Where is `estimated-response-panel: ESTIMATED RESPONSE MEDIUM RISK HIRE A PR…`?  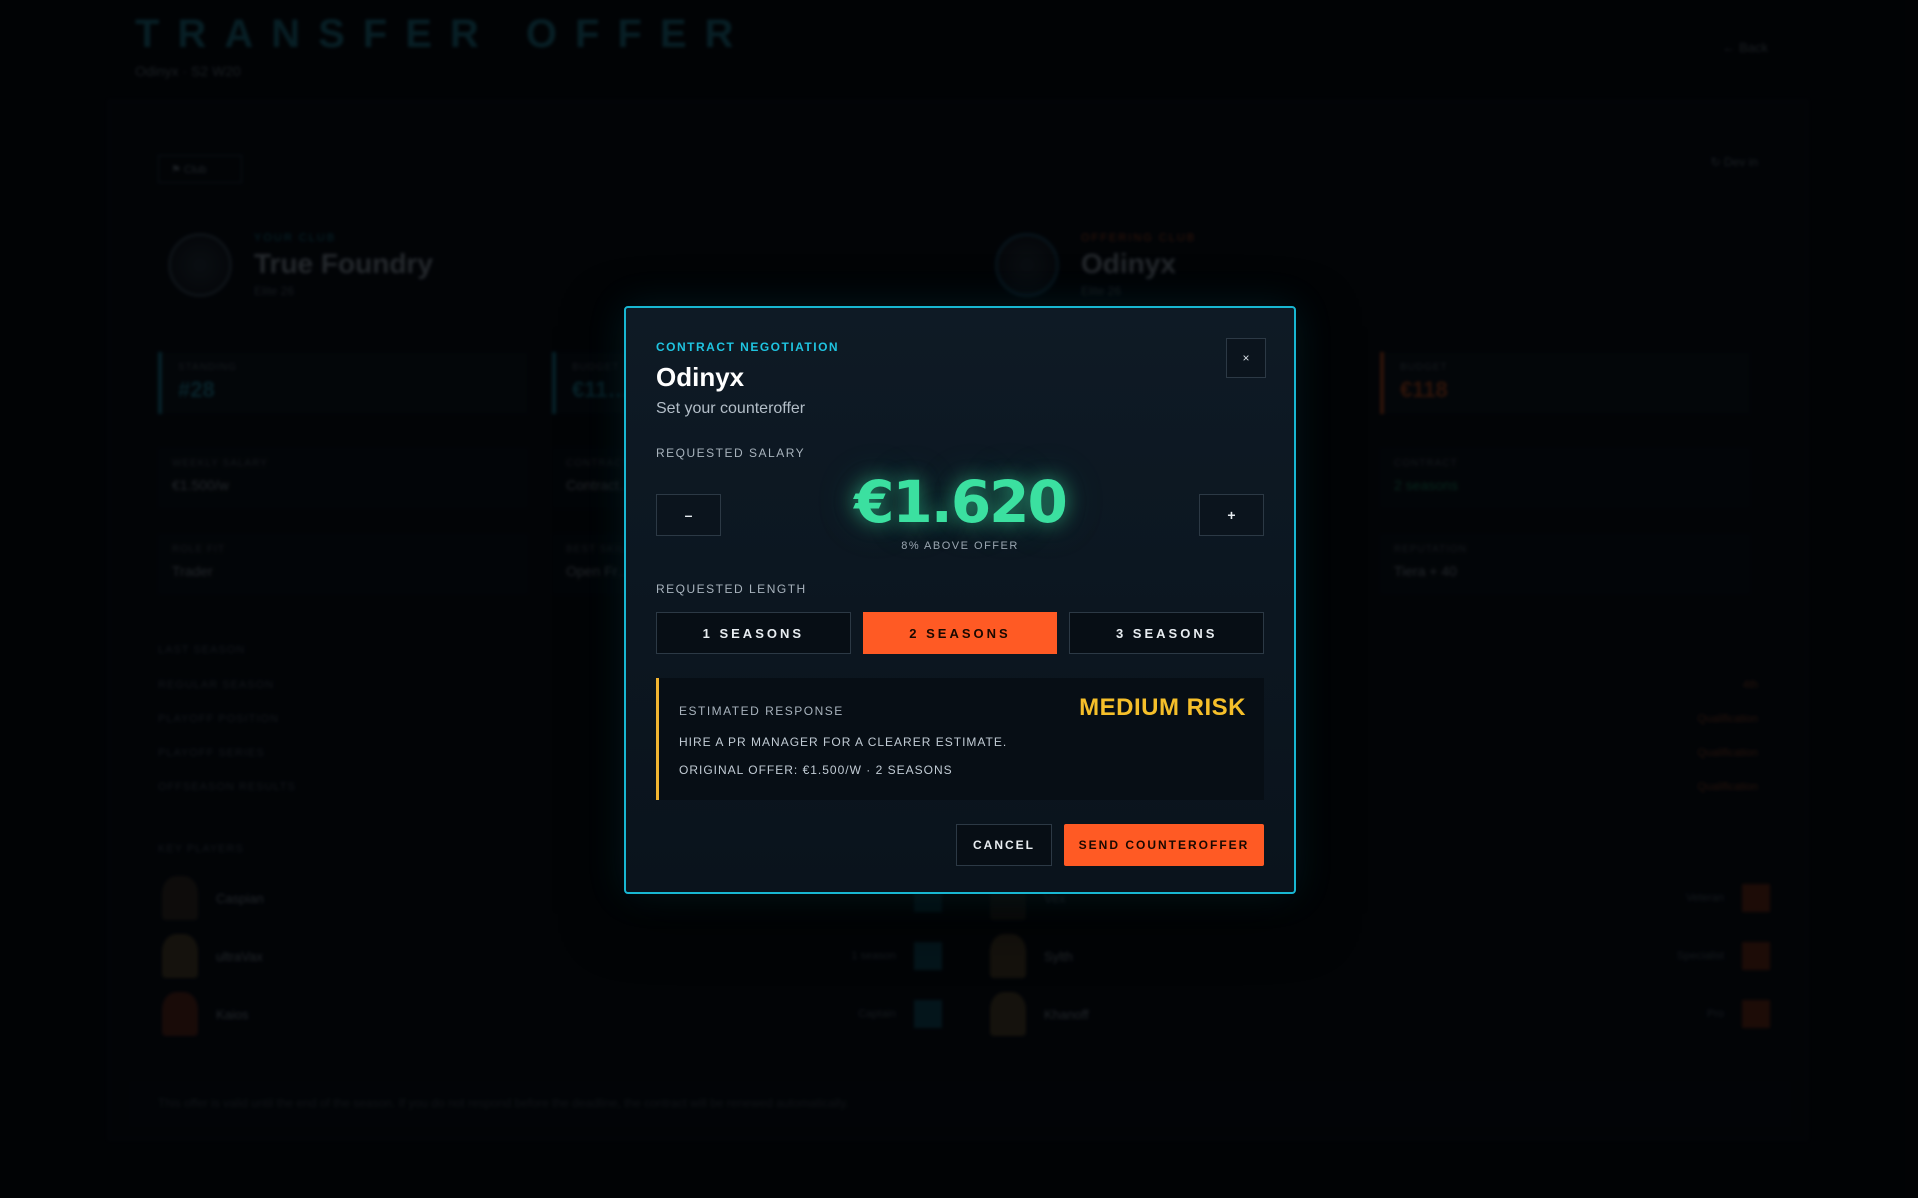
estimated-response-panel: ESTIMATED RESPONSE MEDIUM RISK HIRE A PR… is located at coordinates (960, 739).